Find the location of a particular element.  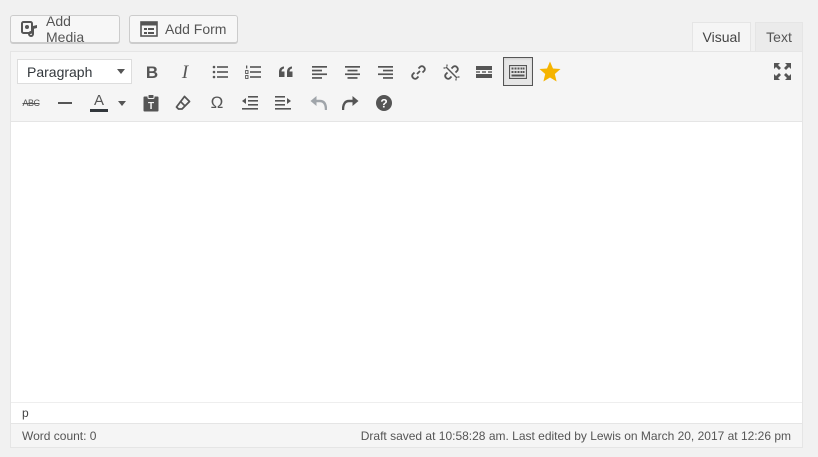

format-select-value: Paragraph is located at coordinates (60, 71).